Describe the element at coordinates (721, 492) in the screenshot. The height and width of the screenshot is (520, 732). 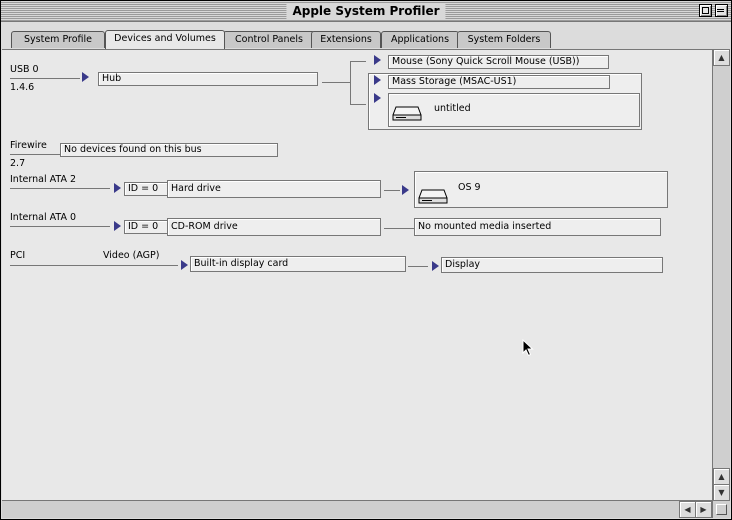
I see `scroll-down-icon: ▼` at that location.